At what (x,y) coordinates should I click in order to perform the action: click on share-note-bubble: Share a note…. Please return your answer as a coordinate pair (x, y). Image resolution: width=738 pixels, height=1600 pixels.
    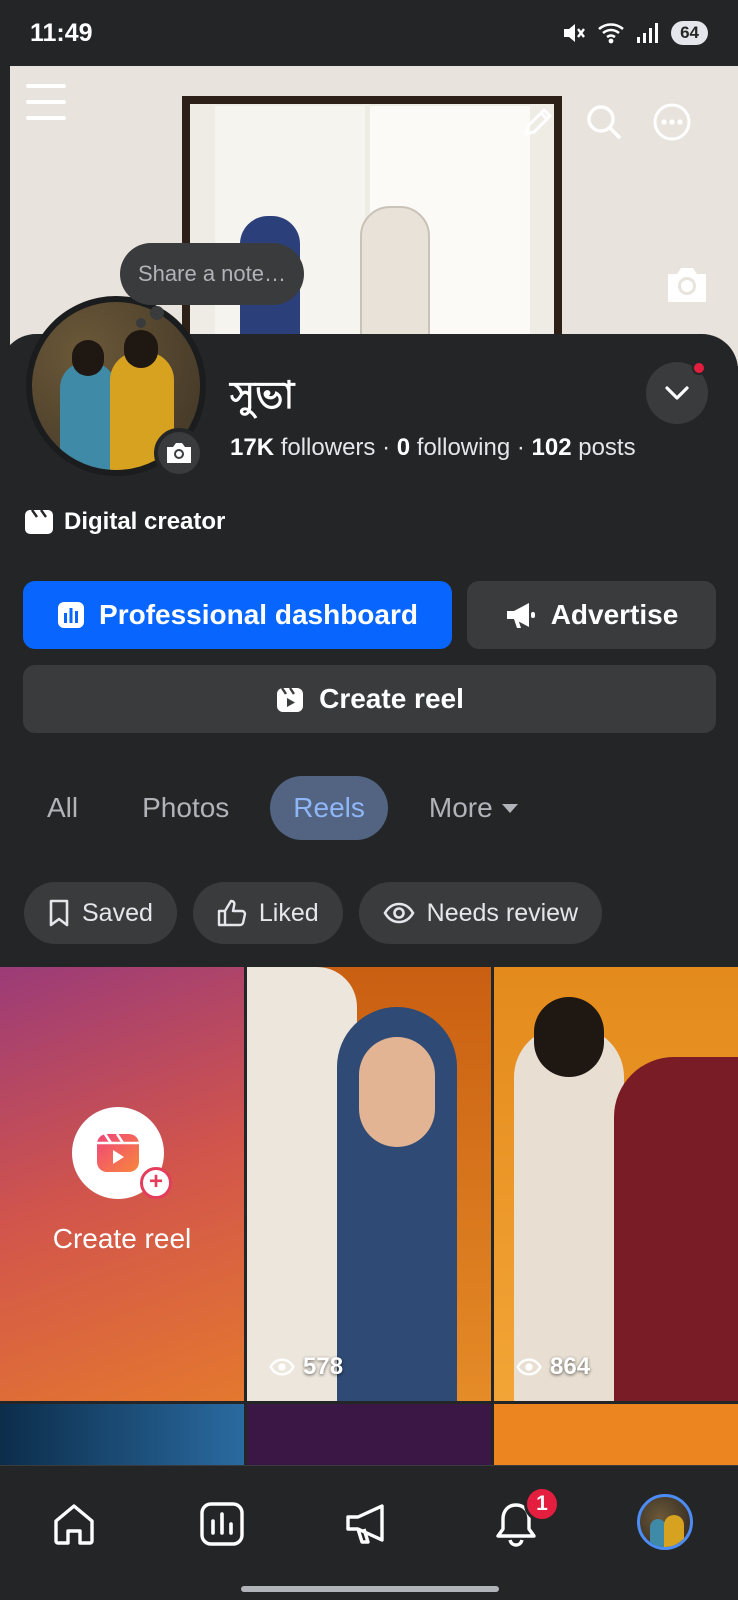
    Looking at the image, I should click on (212, 274).